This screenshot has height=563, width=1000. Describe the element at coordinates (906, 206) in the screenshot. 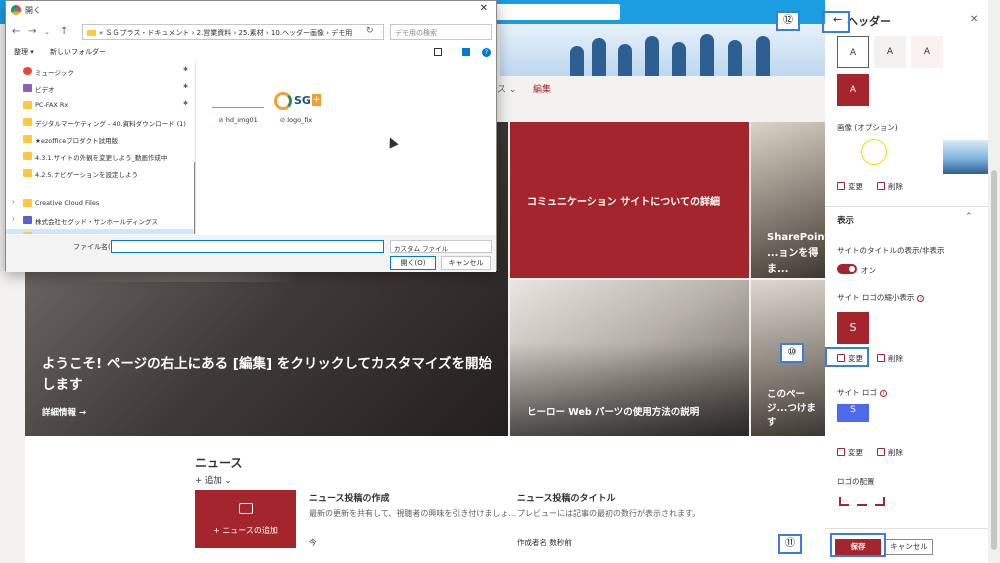

I see `divider` at that location.